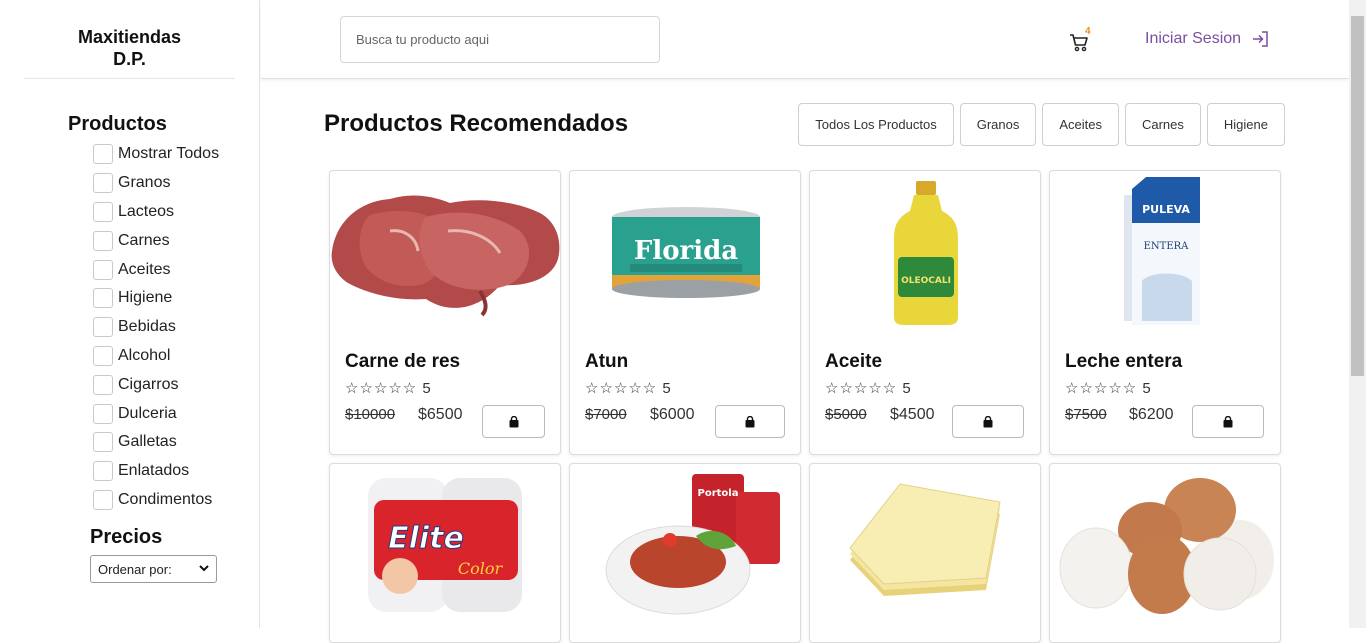 This screenshot has width=1366, height=643. What do you see at coordinates (153, 569) in the screenshot?
I see `sort-select: Ordenar por:` at bounding box center [153, 569].